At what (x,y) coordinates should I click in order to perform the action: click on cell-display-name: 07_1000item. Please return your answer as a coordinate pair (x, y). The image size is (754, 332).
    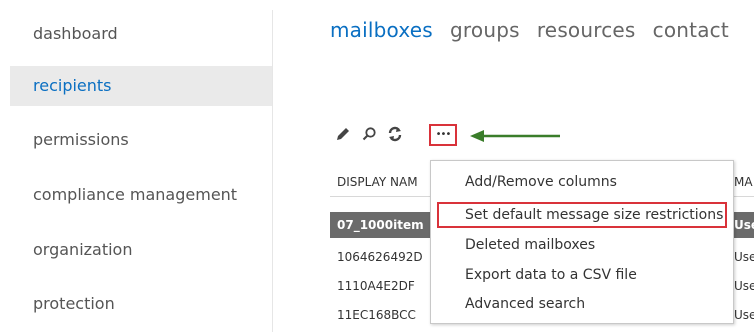
    Looking at the image, I should click on (380, 225).